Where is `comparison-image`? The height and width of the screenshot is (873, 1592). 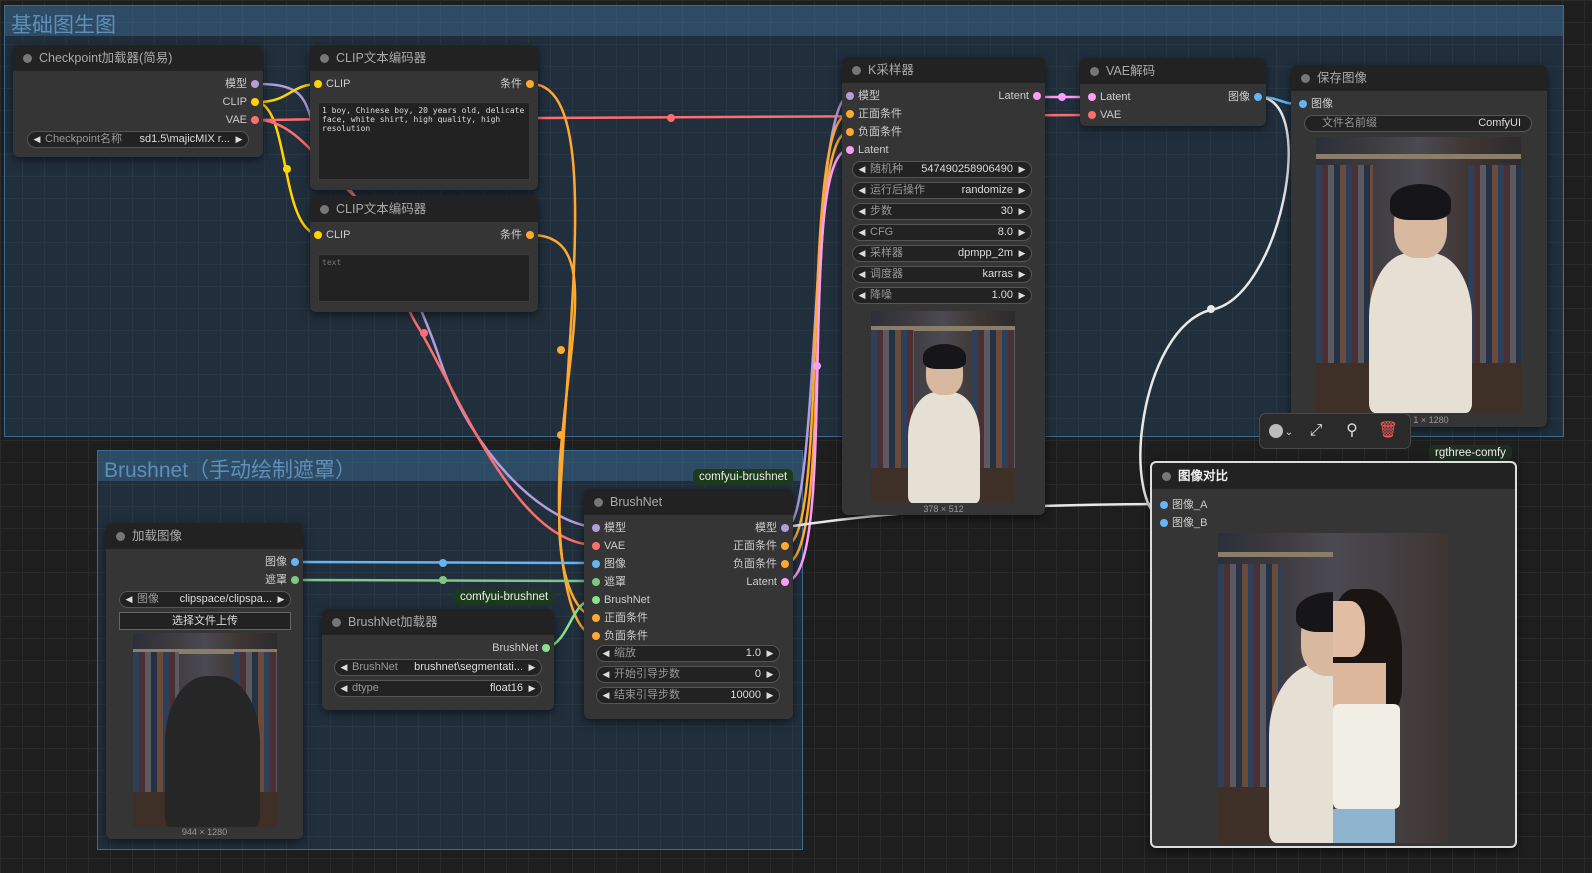
comparison-image is located at coordinates (1333, 688).